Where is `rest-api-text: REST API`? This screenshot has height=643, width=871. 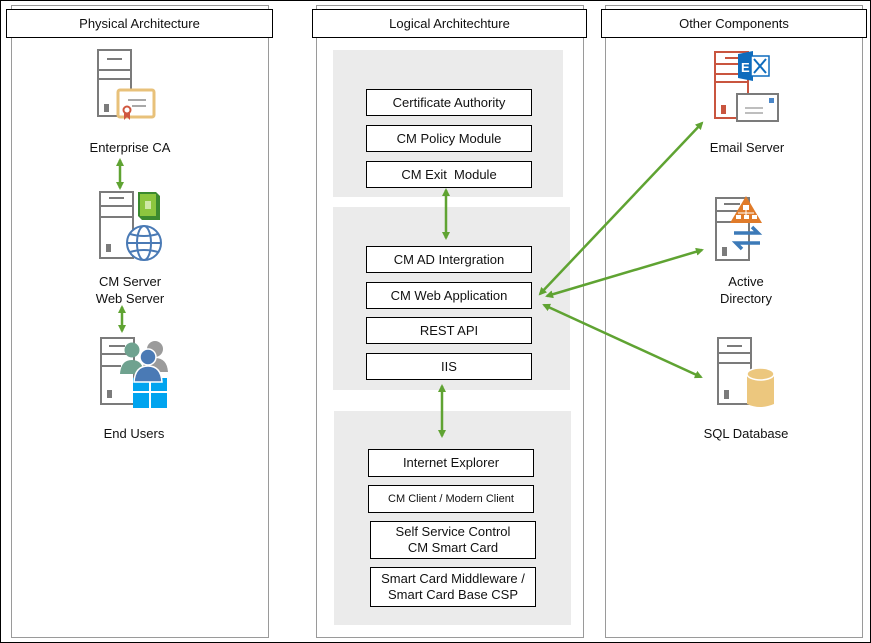
rest-api-text: REST API is located at coordinates (449, 330).